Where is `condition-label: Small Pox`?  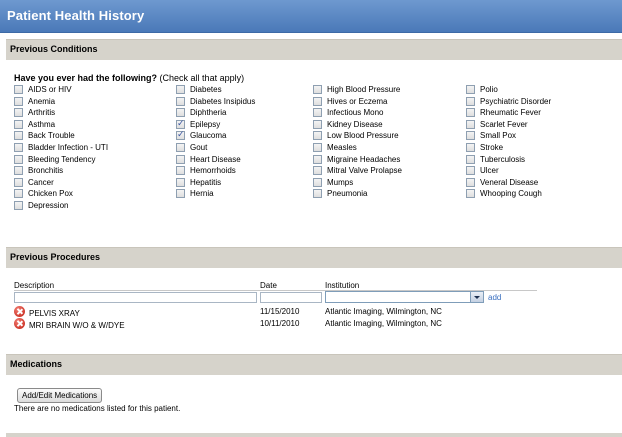
condition-label: Small Pox is located at coordinates (498, 136).